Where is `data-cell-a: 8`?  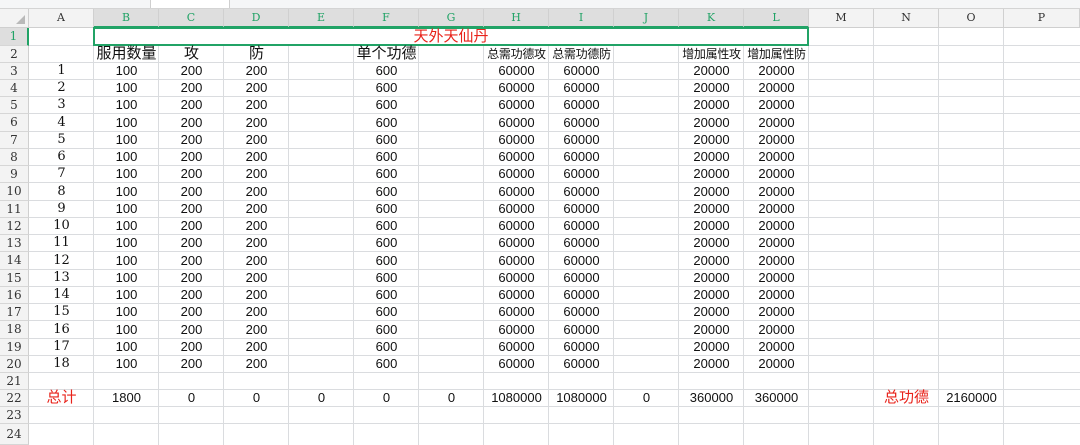
data-cell-a: 8 is located at coordinates (61, 192).